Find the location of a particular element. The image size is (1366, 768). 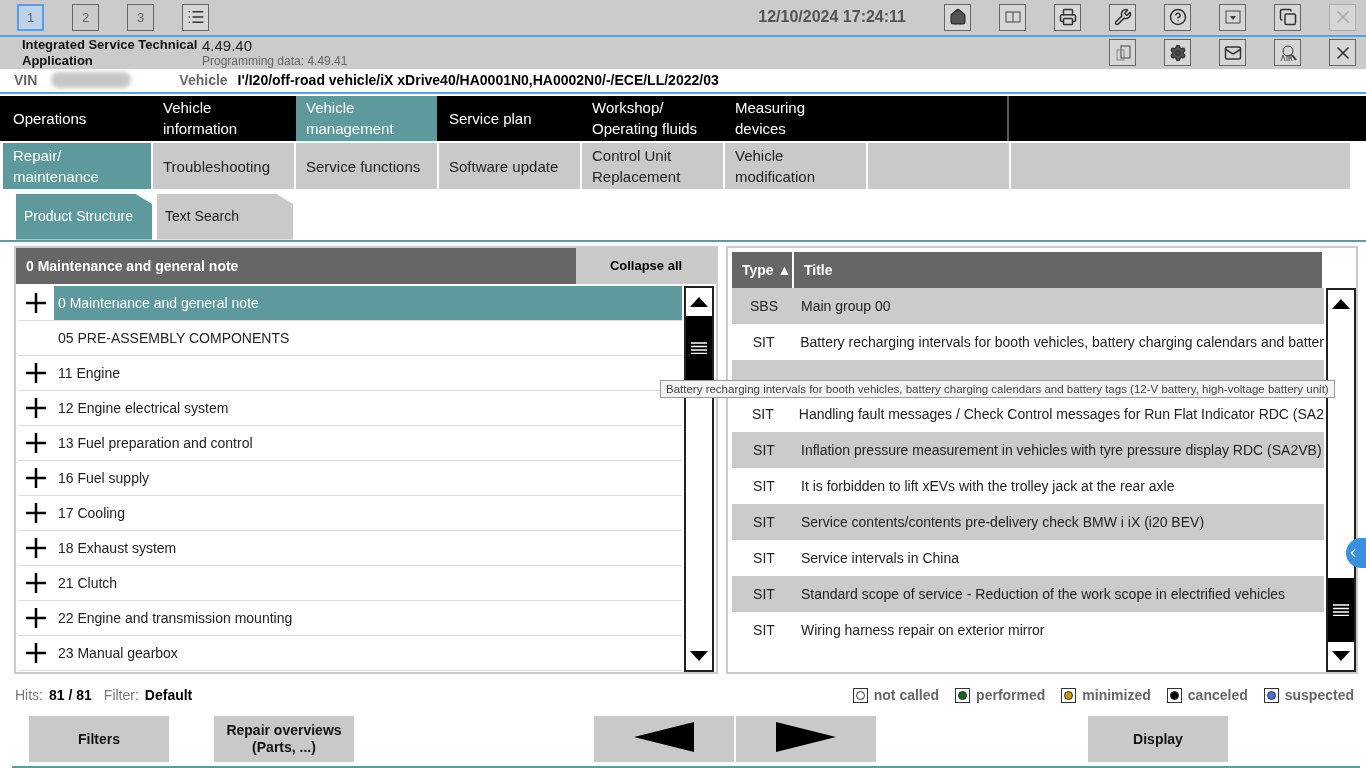

title-cell-text: Battery recharging intervals for booth vehicles, battery charging calendars and batter is located at coordinates (1061, 341).